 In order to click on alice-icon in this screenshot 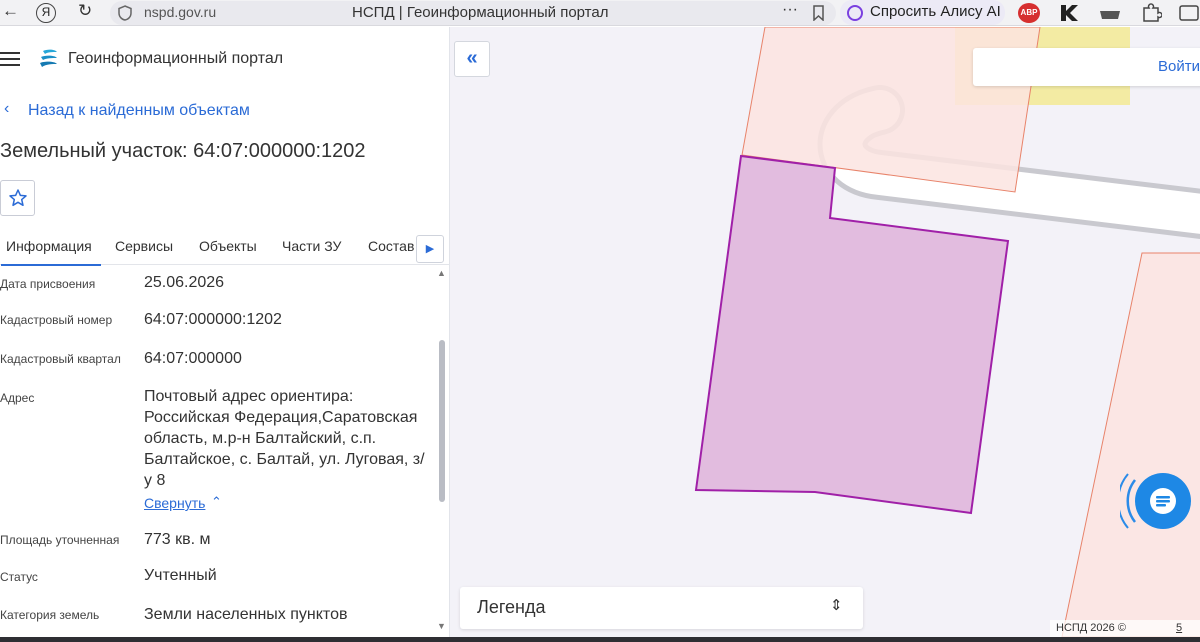, I will do `click(855, 13)`.